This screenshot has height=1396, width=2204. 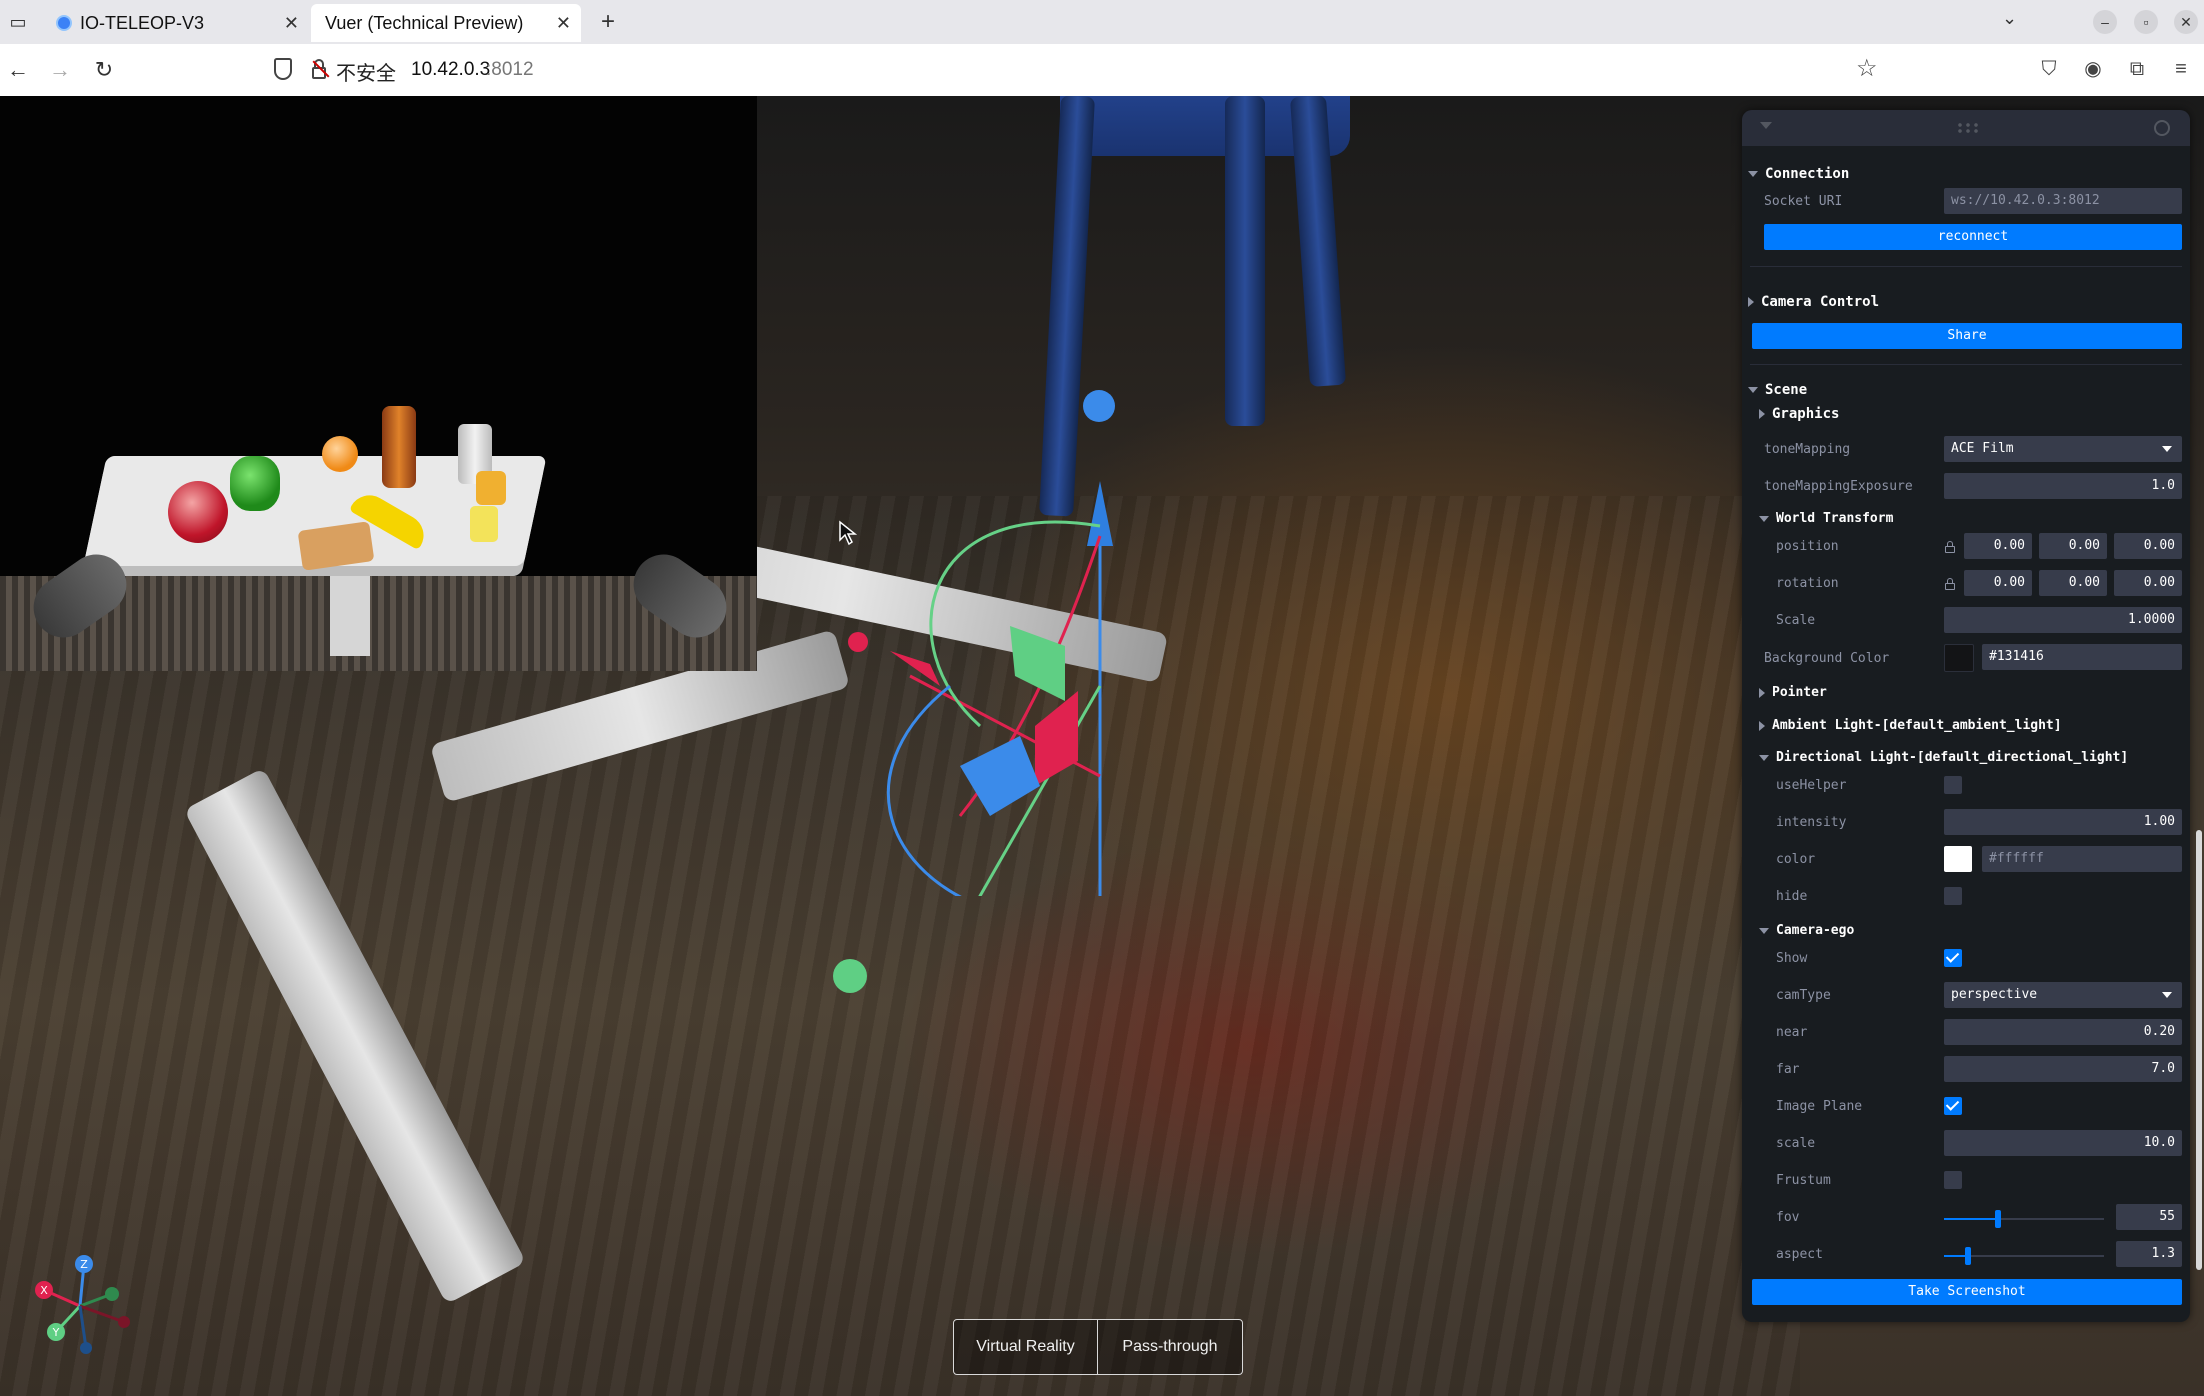 What do you see at coordinates (2024, 1256) in the screenshot?
I see `aspect-slider` at bounding box center [2024, 1256].